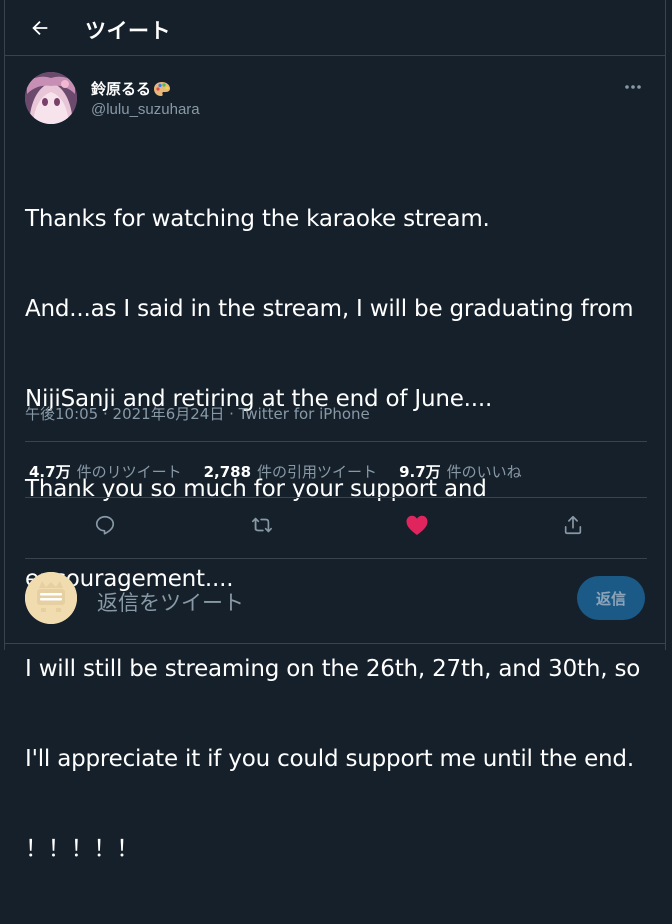 The height and width of the screenshot is (924, 672). What do you see at coordinates (335, 601) in the screenshot?
I see `reply-composer: 返信をツイート 返信` at bounding box center [335, 601].